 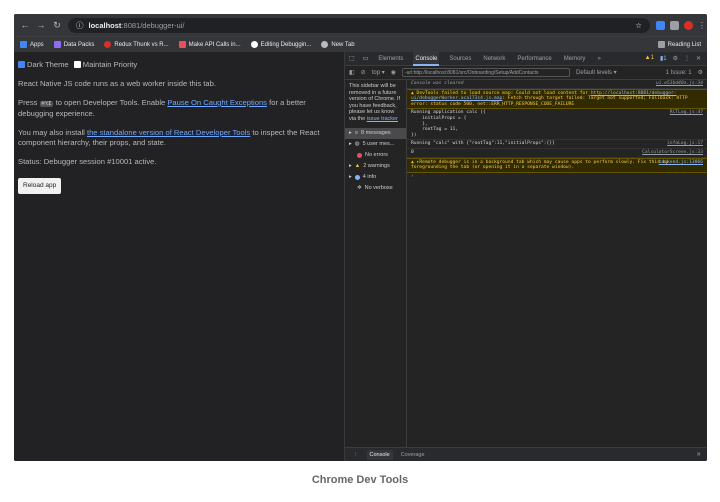 What do you see at coordinates (338, 44) in the screenshot?
I see `bookmark-item: New Tab` at bounding box center [338, 44].